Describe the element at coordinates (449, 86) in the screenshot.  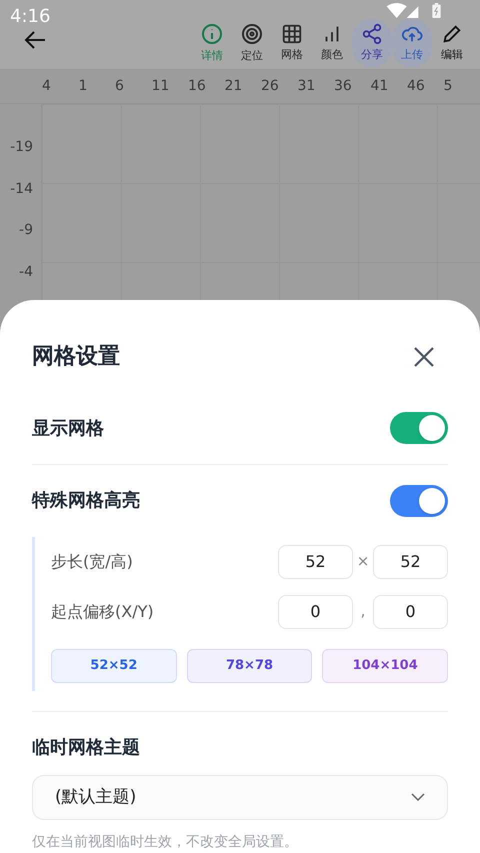
I see `ruler-label: 5` at that location.